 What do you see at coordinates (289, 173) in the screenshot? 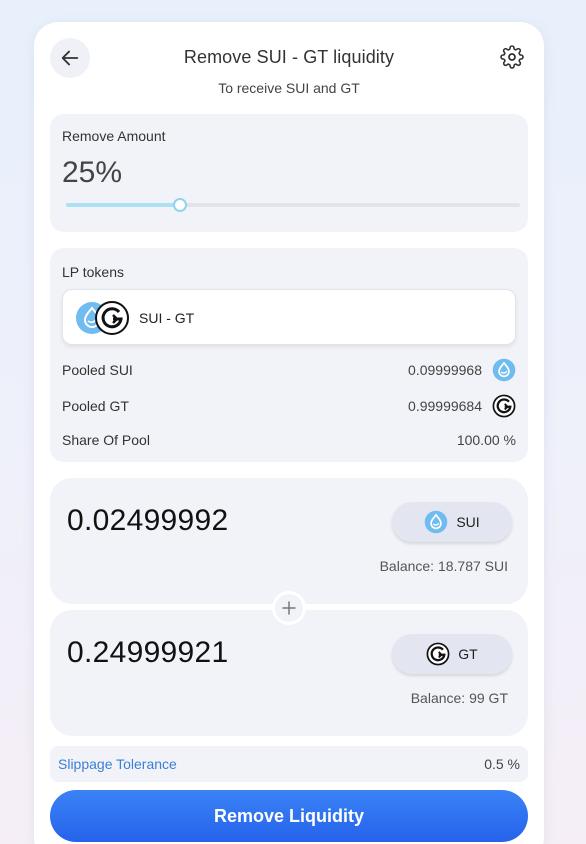
I see `remove-amount-panel: Remove Amount 25%` at bounding box center [289, 173].